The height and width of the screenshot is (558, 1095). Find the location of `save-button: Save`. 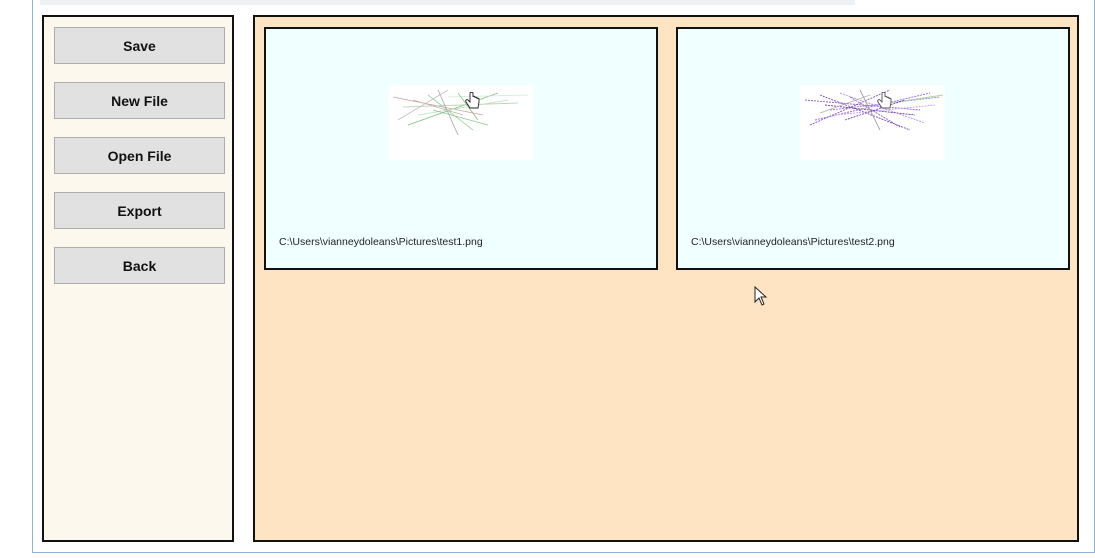

save-button: Save is located at coordinates (139, 45).